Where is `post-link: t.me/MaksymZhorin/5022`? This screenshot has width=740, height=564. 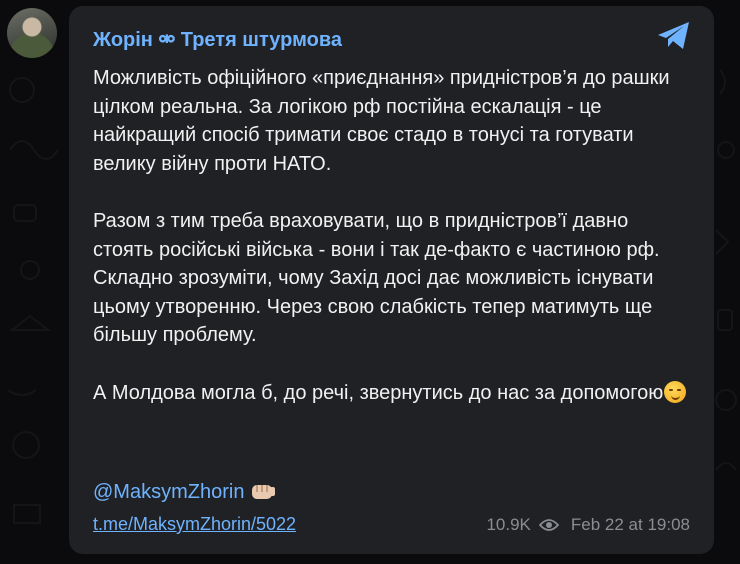
post-link: t.me/MaksymZhorin/5022 is located at coordinates (194, 524).